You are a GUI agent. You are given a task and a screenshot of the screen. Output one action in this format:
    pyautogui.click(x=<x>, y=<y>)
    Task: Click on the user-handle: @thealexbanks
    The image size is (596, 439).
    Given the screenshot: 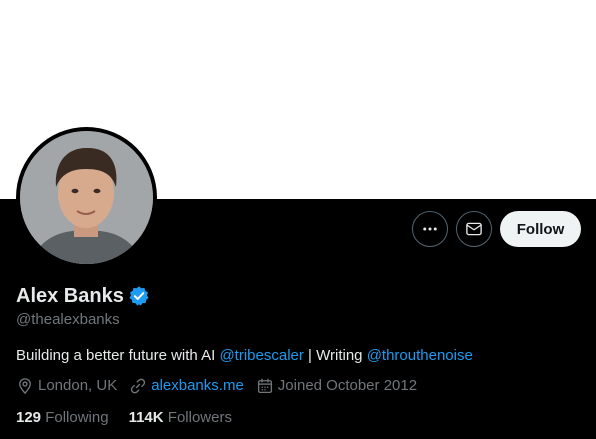 What is the action you would take?
    pyautogui.click(x=68, y=319)
    